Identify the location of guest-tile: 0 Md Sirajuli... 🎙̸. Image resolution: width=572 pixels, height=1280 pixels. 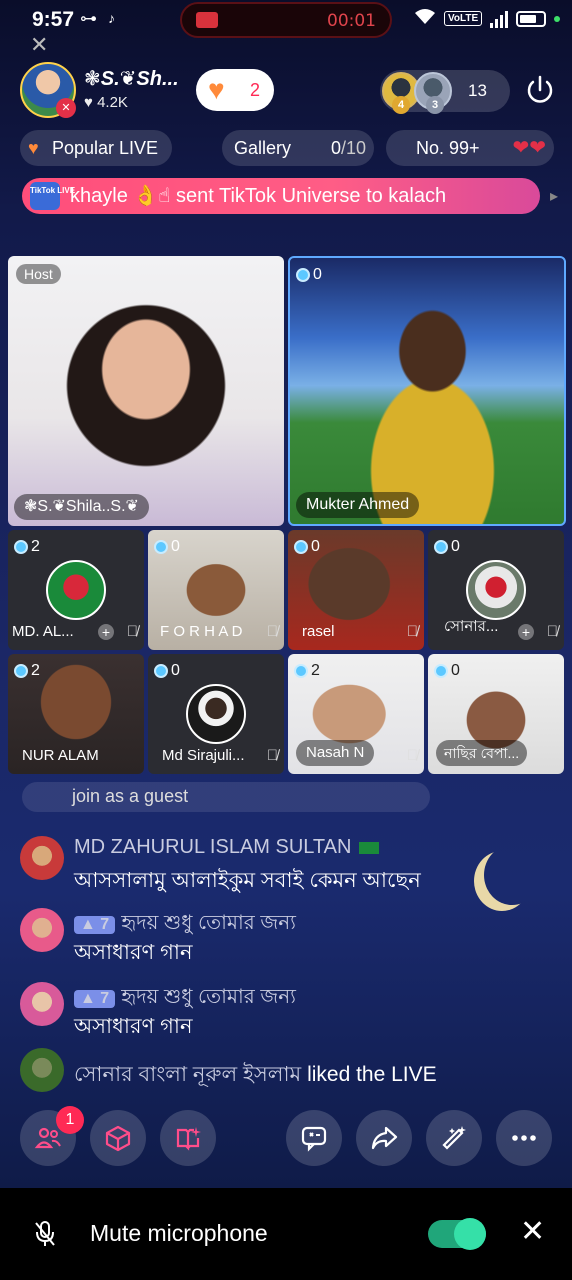
(216, 714).